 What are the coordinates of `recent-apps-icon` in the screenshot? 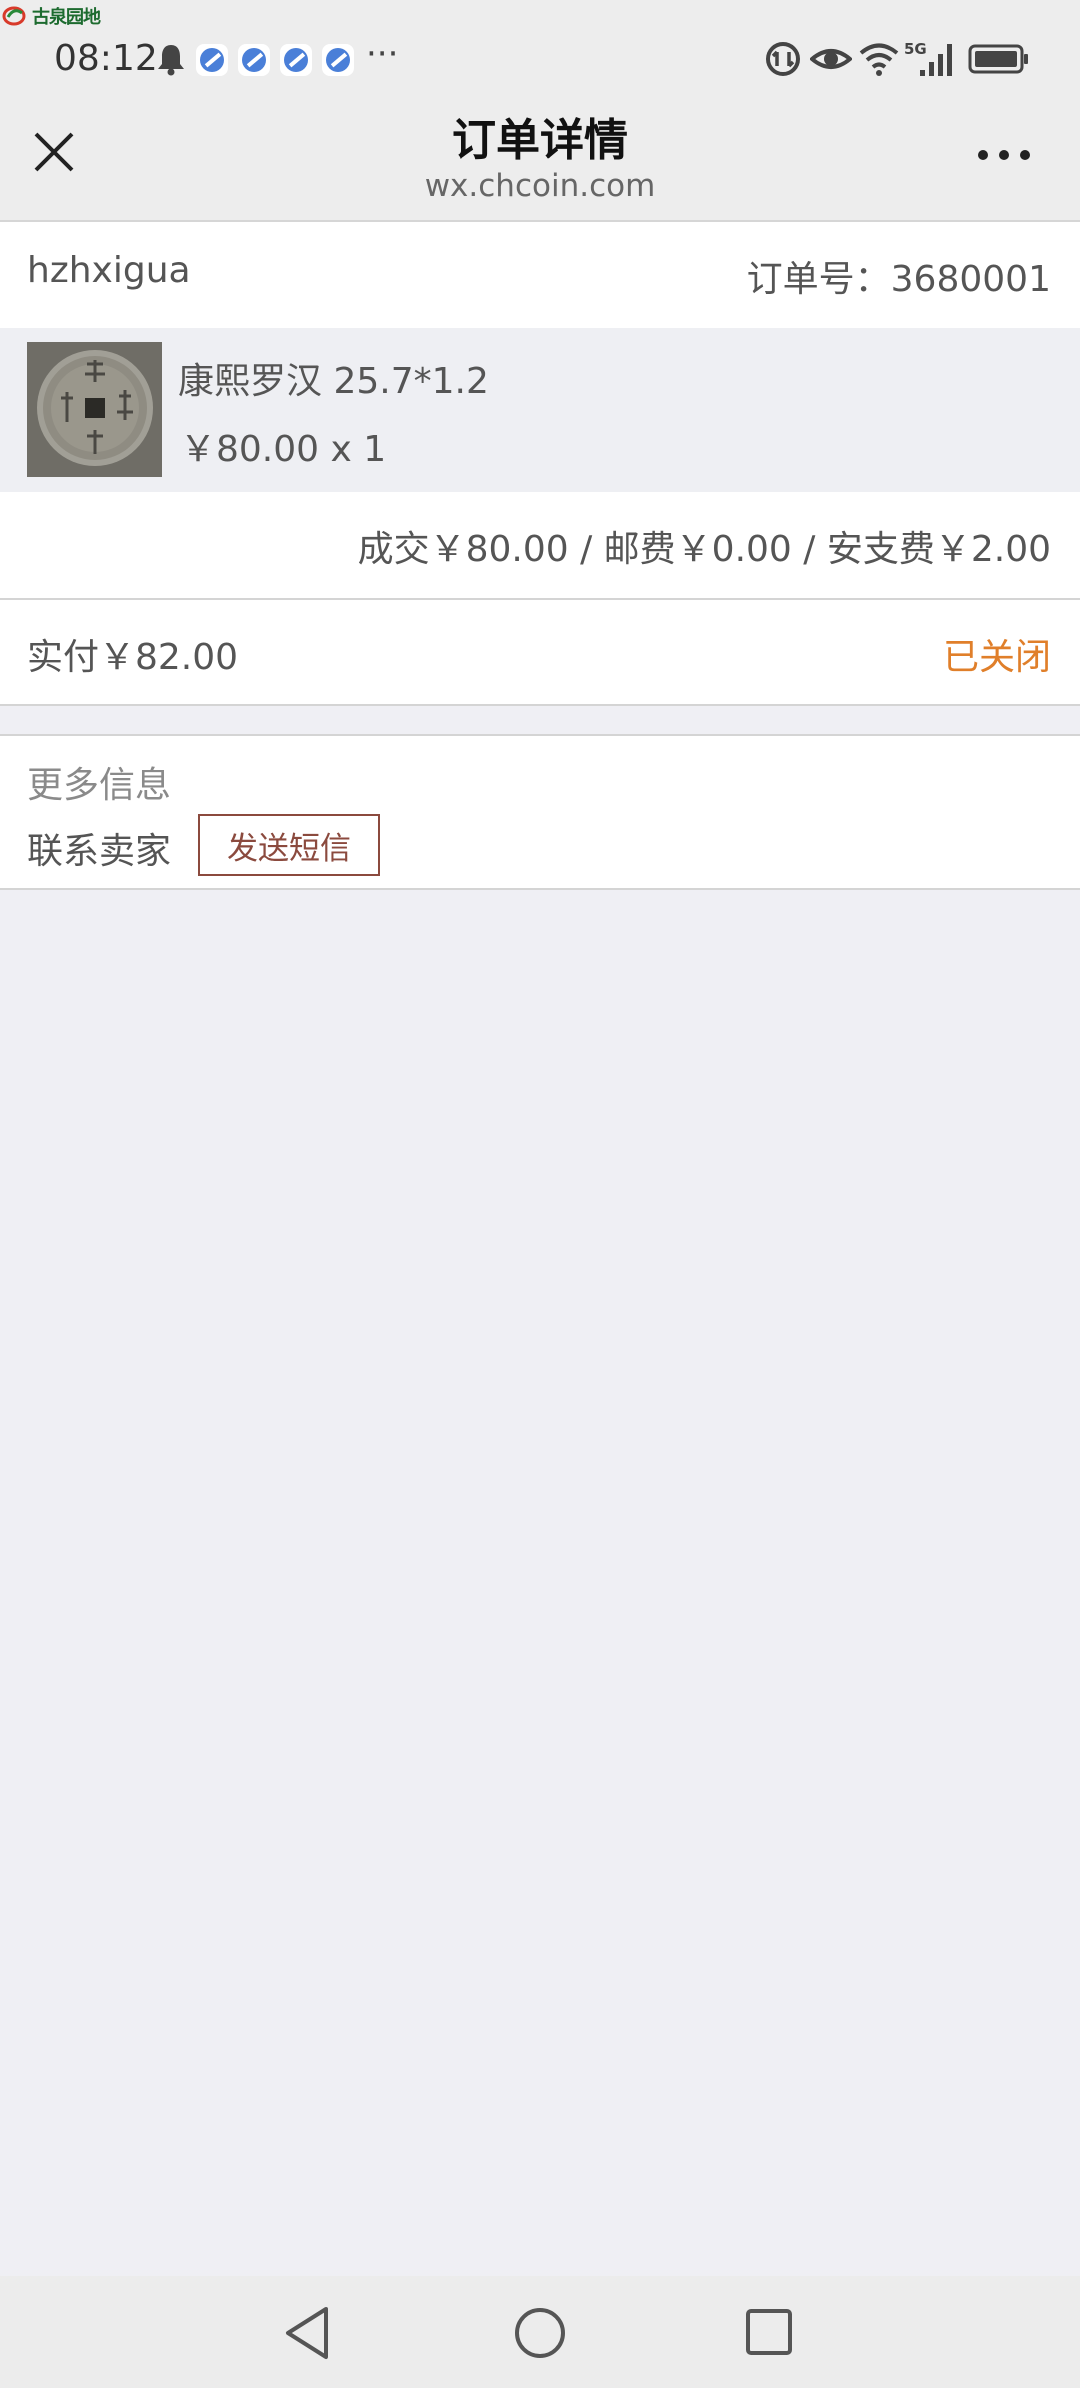 It's located at (769, 2332).